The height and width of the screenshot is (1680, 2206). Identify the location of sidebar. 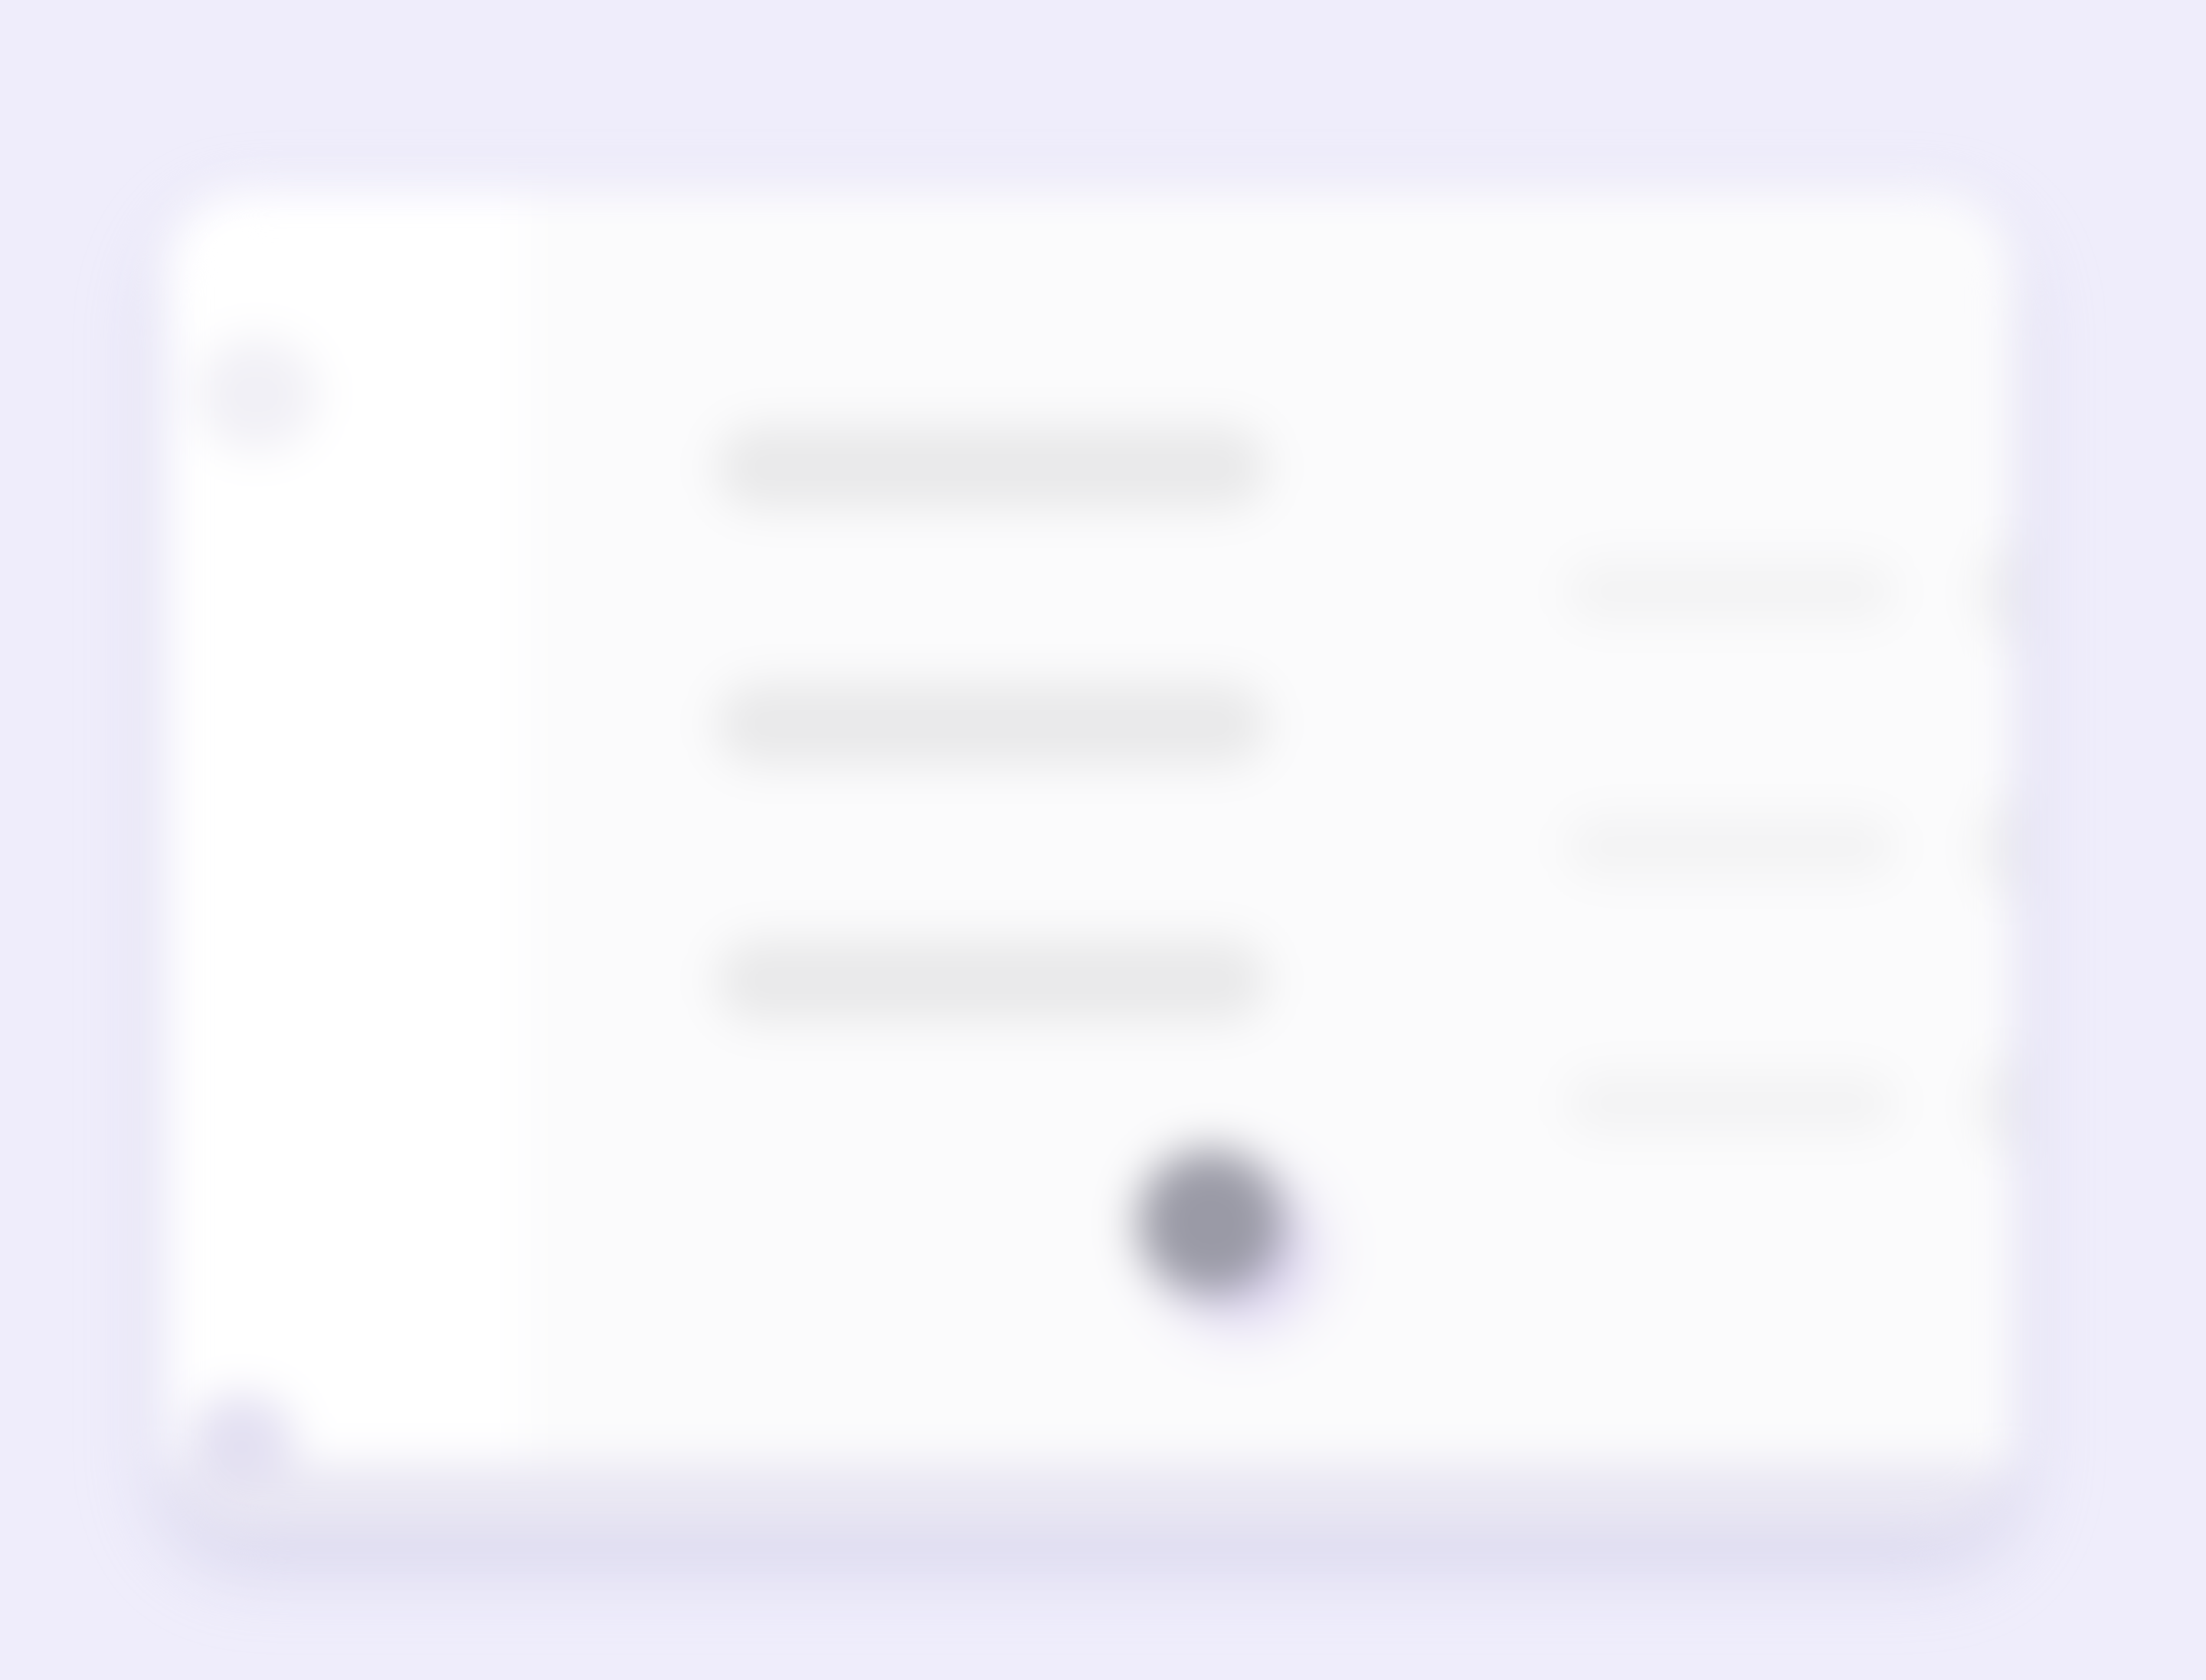
(345, 829).